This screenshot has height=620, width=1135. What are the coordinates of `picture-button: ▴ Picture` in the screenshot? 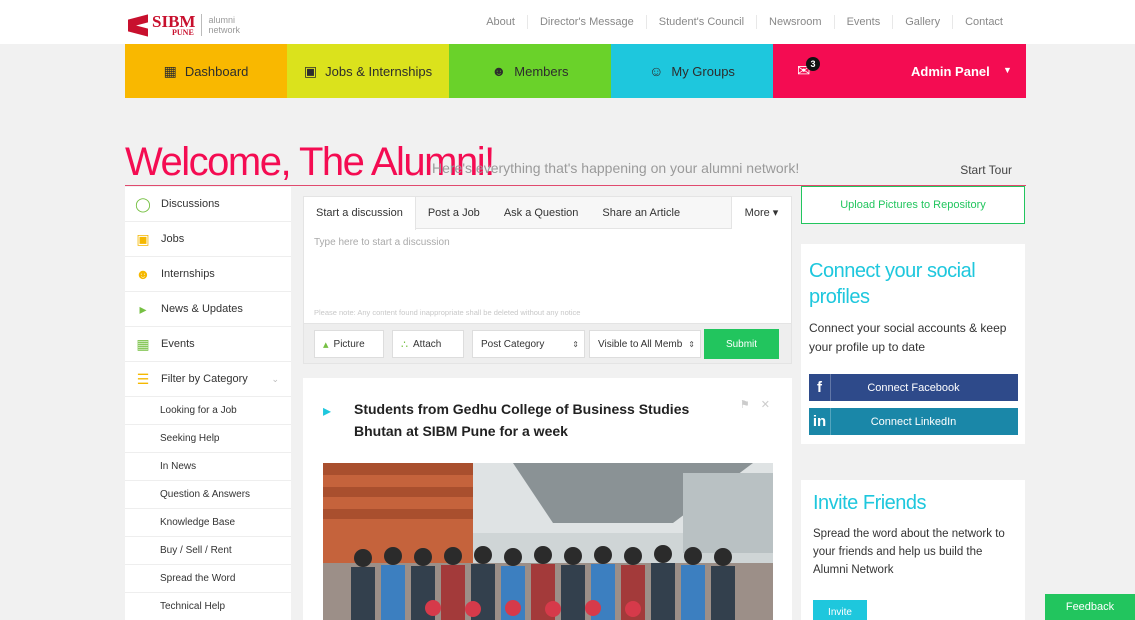 It's located at (349, 344).